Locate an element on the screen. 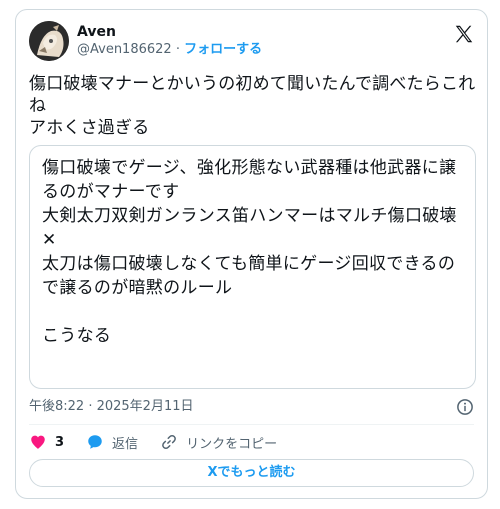 The height and width of the screenshot is (509, 500). reply-bubble-icon is located at coordinates (95, 442).